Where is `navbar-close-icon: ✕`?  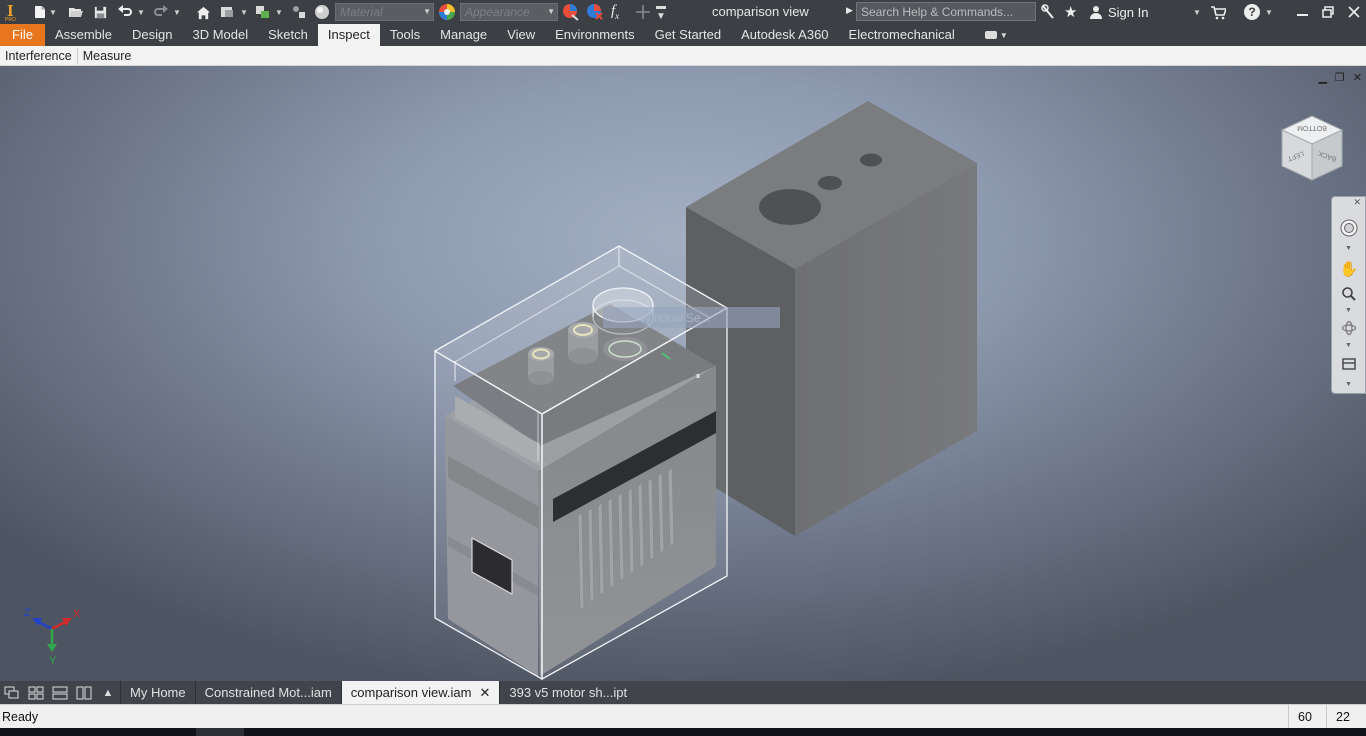 navbar-close-icon: ✕ is located at coordinates (1357, 202).